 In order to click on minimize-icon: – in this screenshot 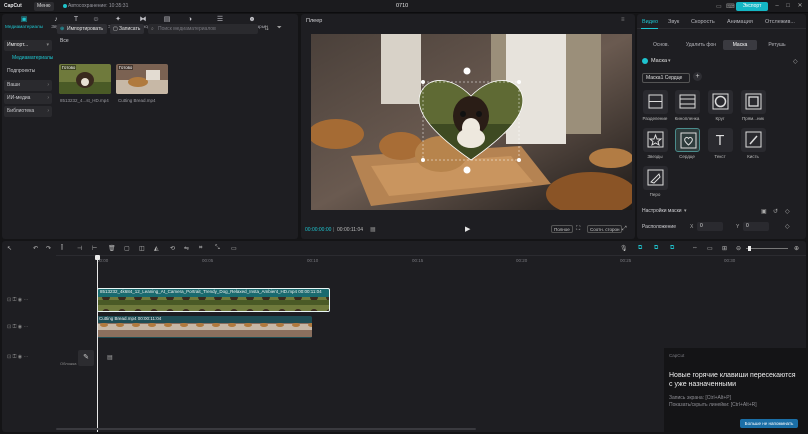, I will do `click(777, 6)`.